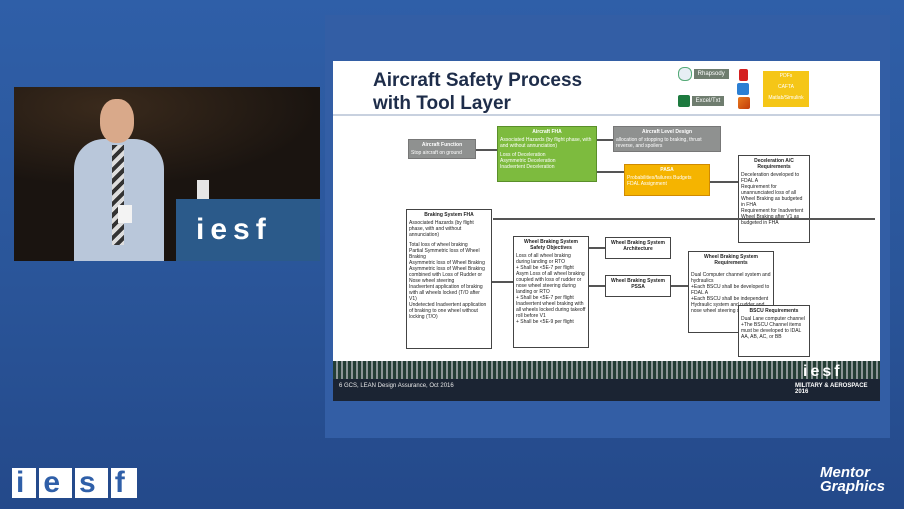 The image size is (904, 509). Describe the element at coordinates (786, 76) in the screenshot. I see `pdfs-label: PDFs` at that location.